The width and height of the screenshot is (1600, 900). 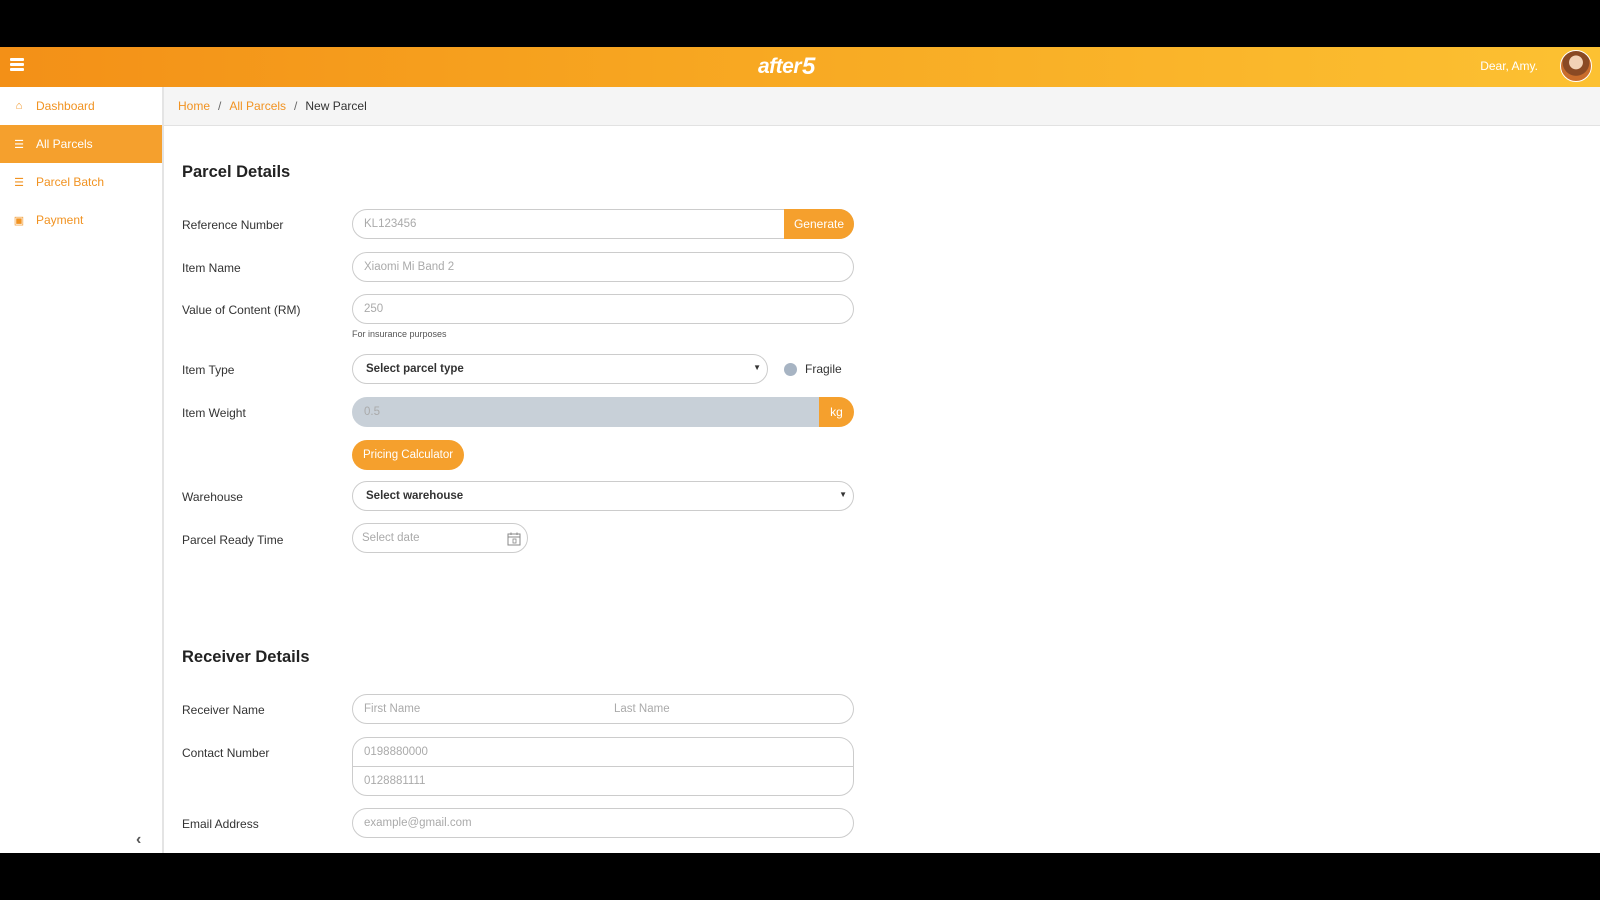 What do you see at coordinates (790, 369) in the screenshot?
I see `fragile-radio` at bounding box center [790, 369].